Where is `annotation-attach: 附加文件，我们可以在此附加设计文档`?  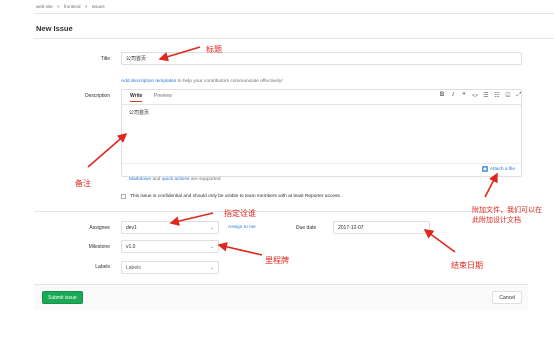
annotation-attach: 附加文件，我们可以在此附加设计文档 is located at coordinates (507, 215).